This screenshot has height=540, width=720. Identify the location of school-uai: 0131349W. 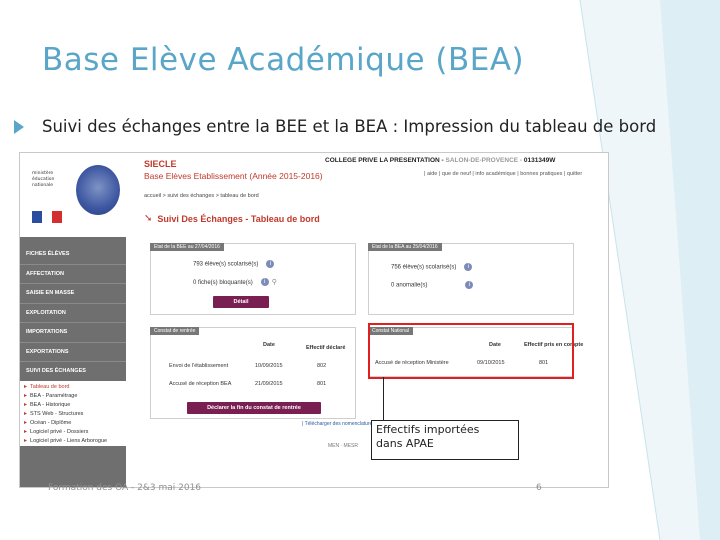
(539, 160).